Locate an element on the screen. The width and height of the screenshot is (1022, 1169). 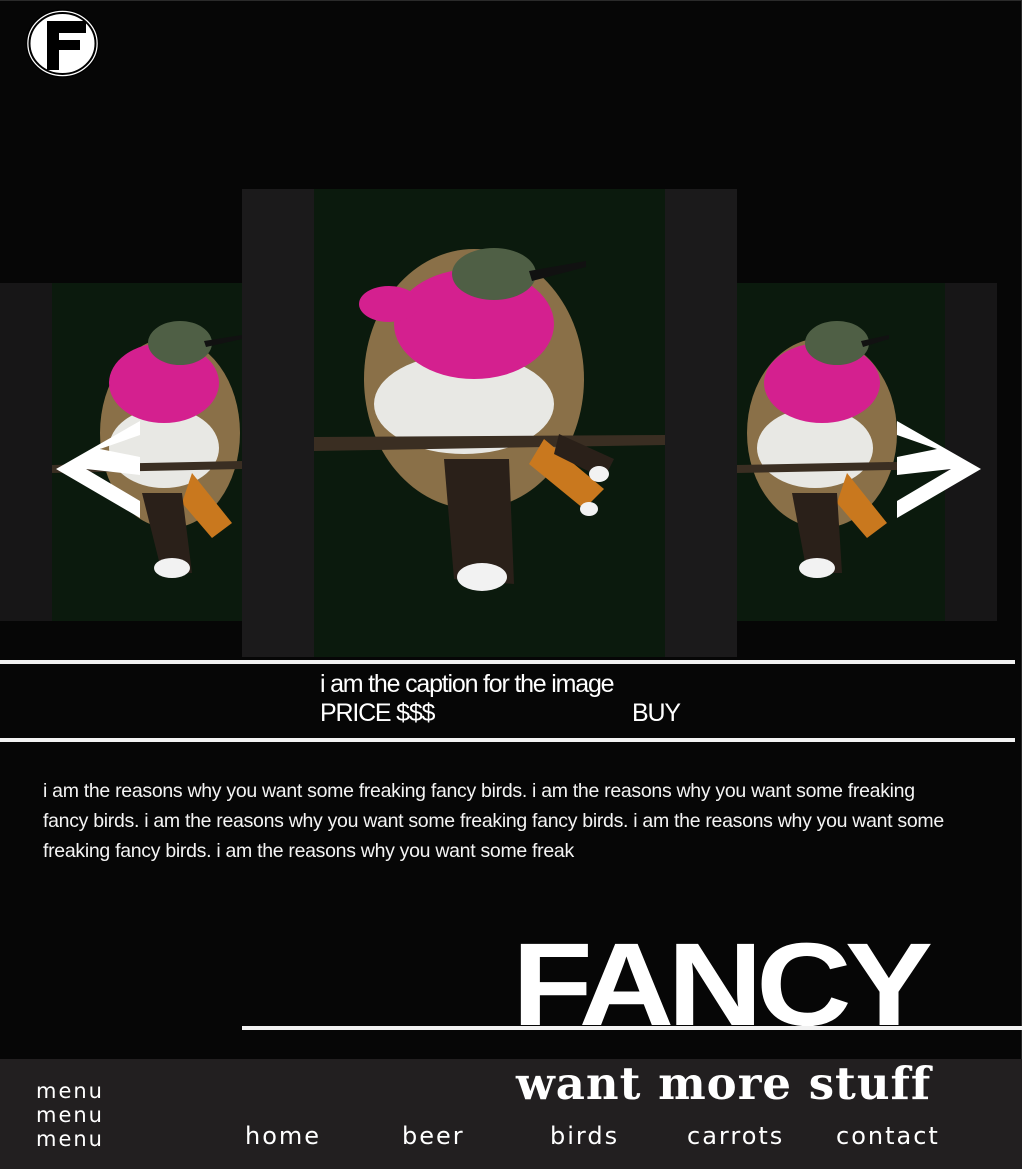
f-circle-logo-icon is located at coordinates (62, 43).